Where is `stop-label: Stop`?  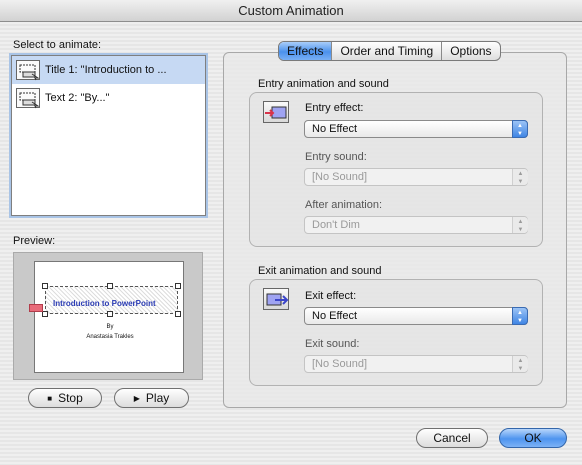 stop-label: Stop is located at coordinates (70, 398).